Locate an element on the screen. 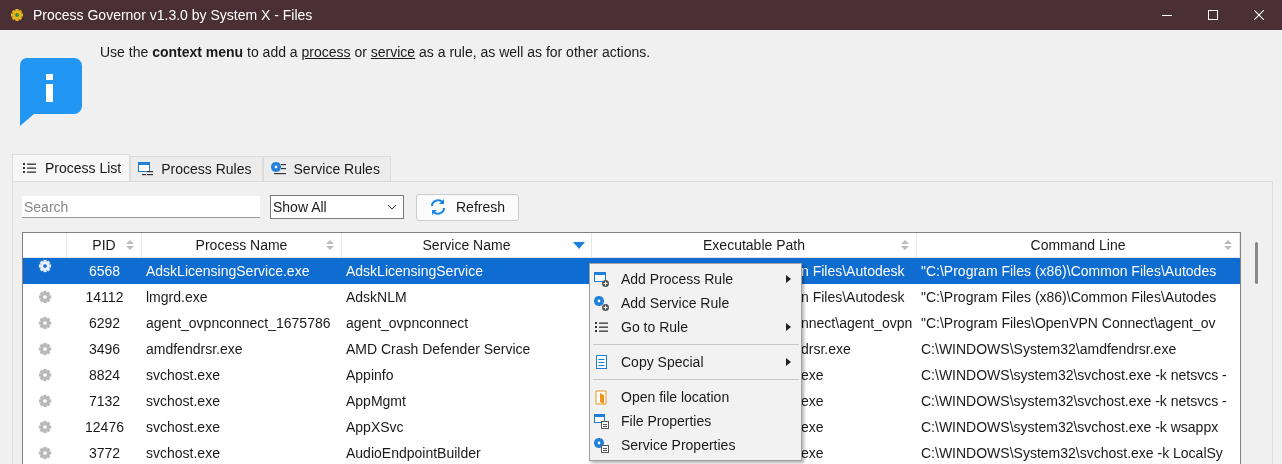 The height and width of the screenshot is (464, 1282). table-cell-text: C:\WINDOWS\system32\svchost.exe -k wsappx is located at coordinates (1070, 427).